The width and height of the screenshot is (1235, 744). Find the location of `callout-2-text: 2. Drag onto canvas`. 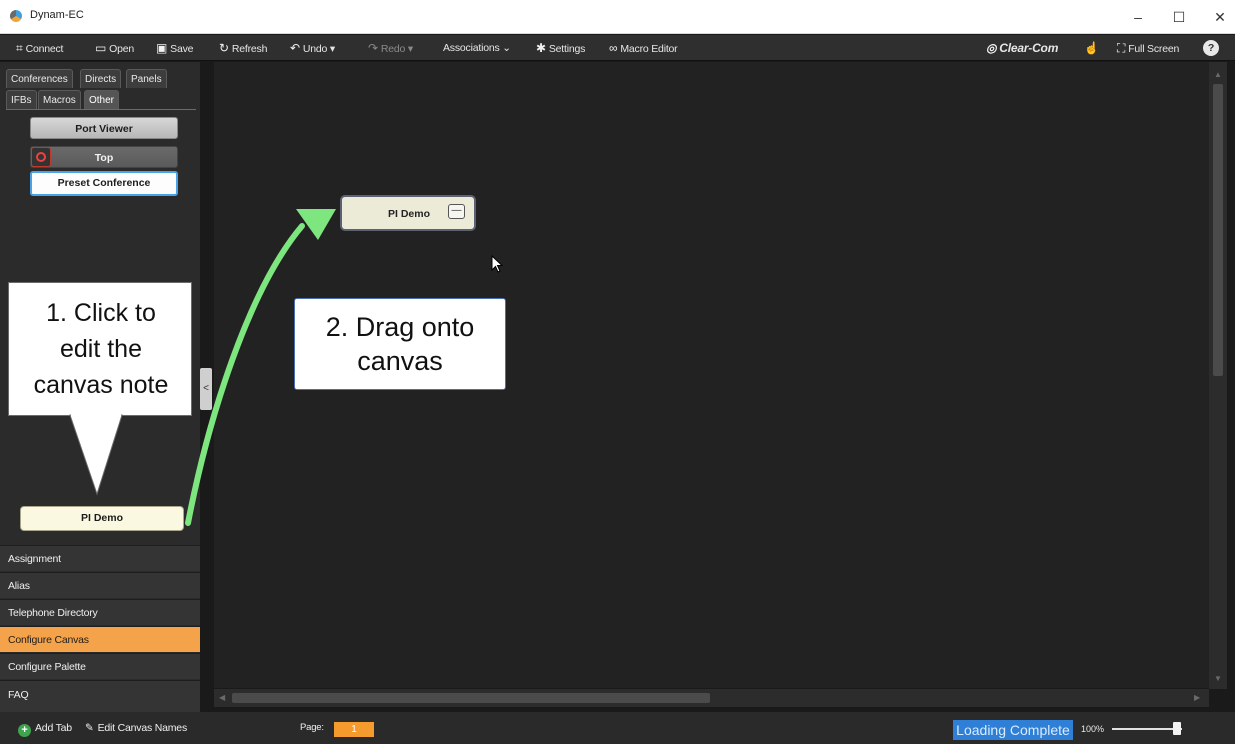

callout-2-text: 2. Drag onto canvas is located at coordinates (400, 344).